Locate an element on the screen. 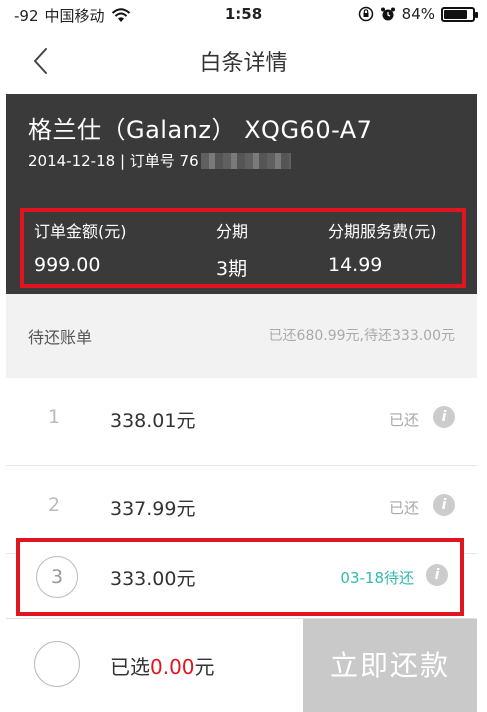 Image resolution: width=487 pixels, height=712 pixels. nav-bar: 白条详情 is located at coordinates (243, 62).